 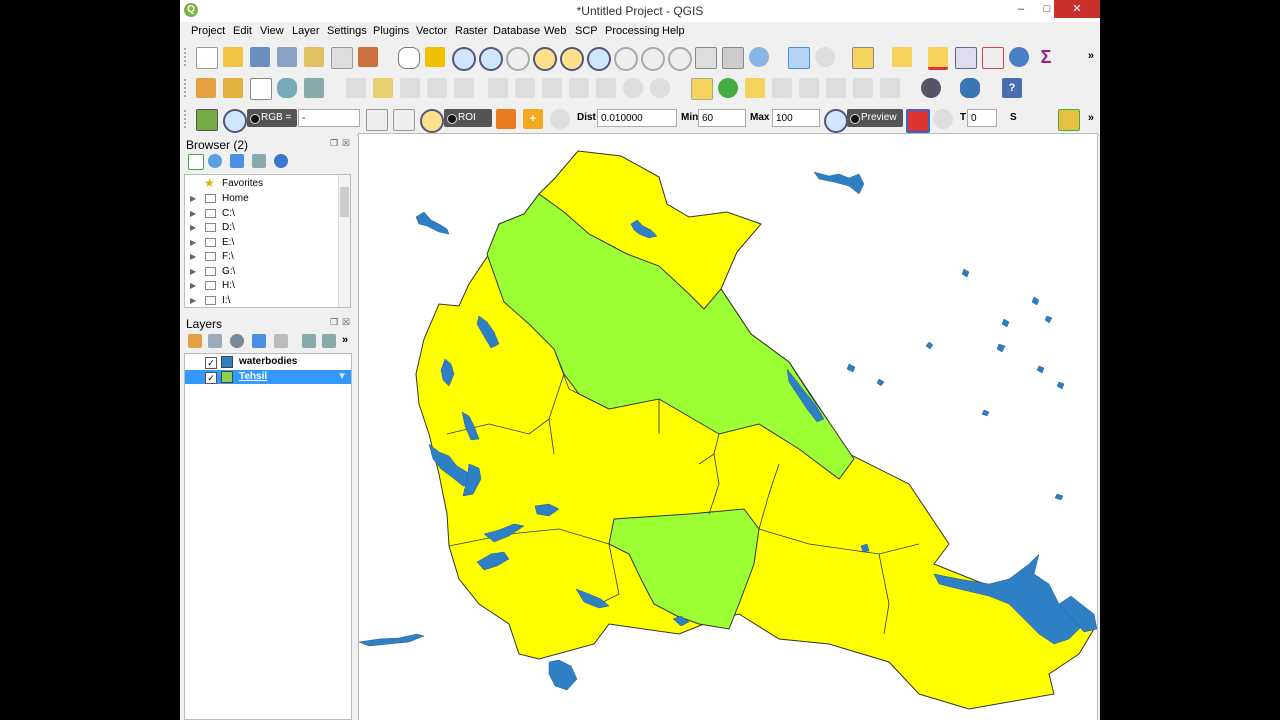 What do you see at coordinates (637, 118) in the screenshot?
I see `dist-spinbox: 0.010000` at bounding box center [637, 118].